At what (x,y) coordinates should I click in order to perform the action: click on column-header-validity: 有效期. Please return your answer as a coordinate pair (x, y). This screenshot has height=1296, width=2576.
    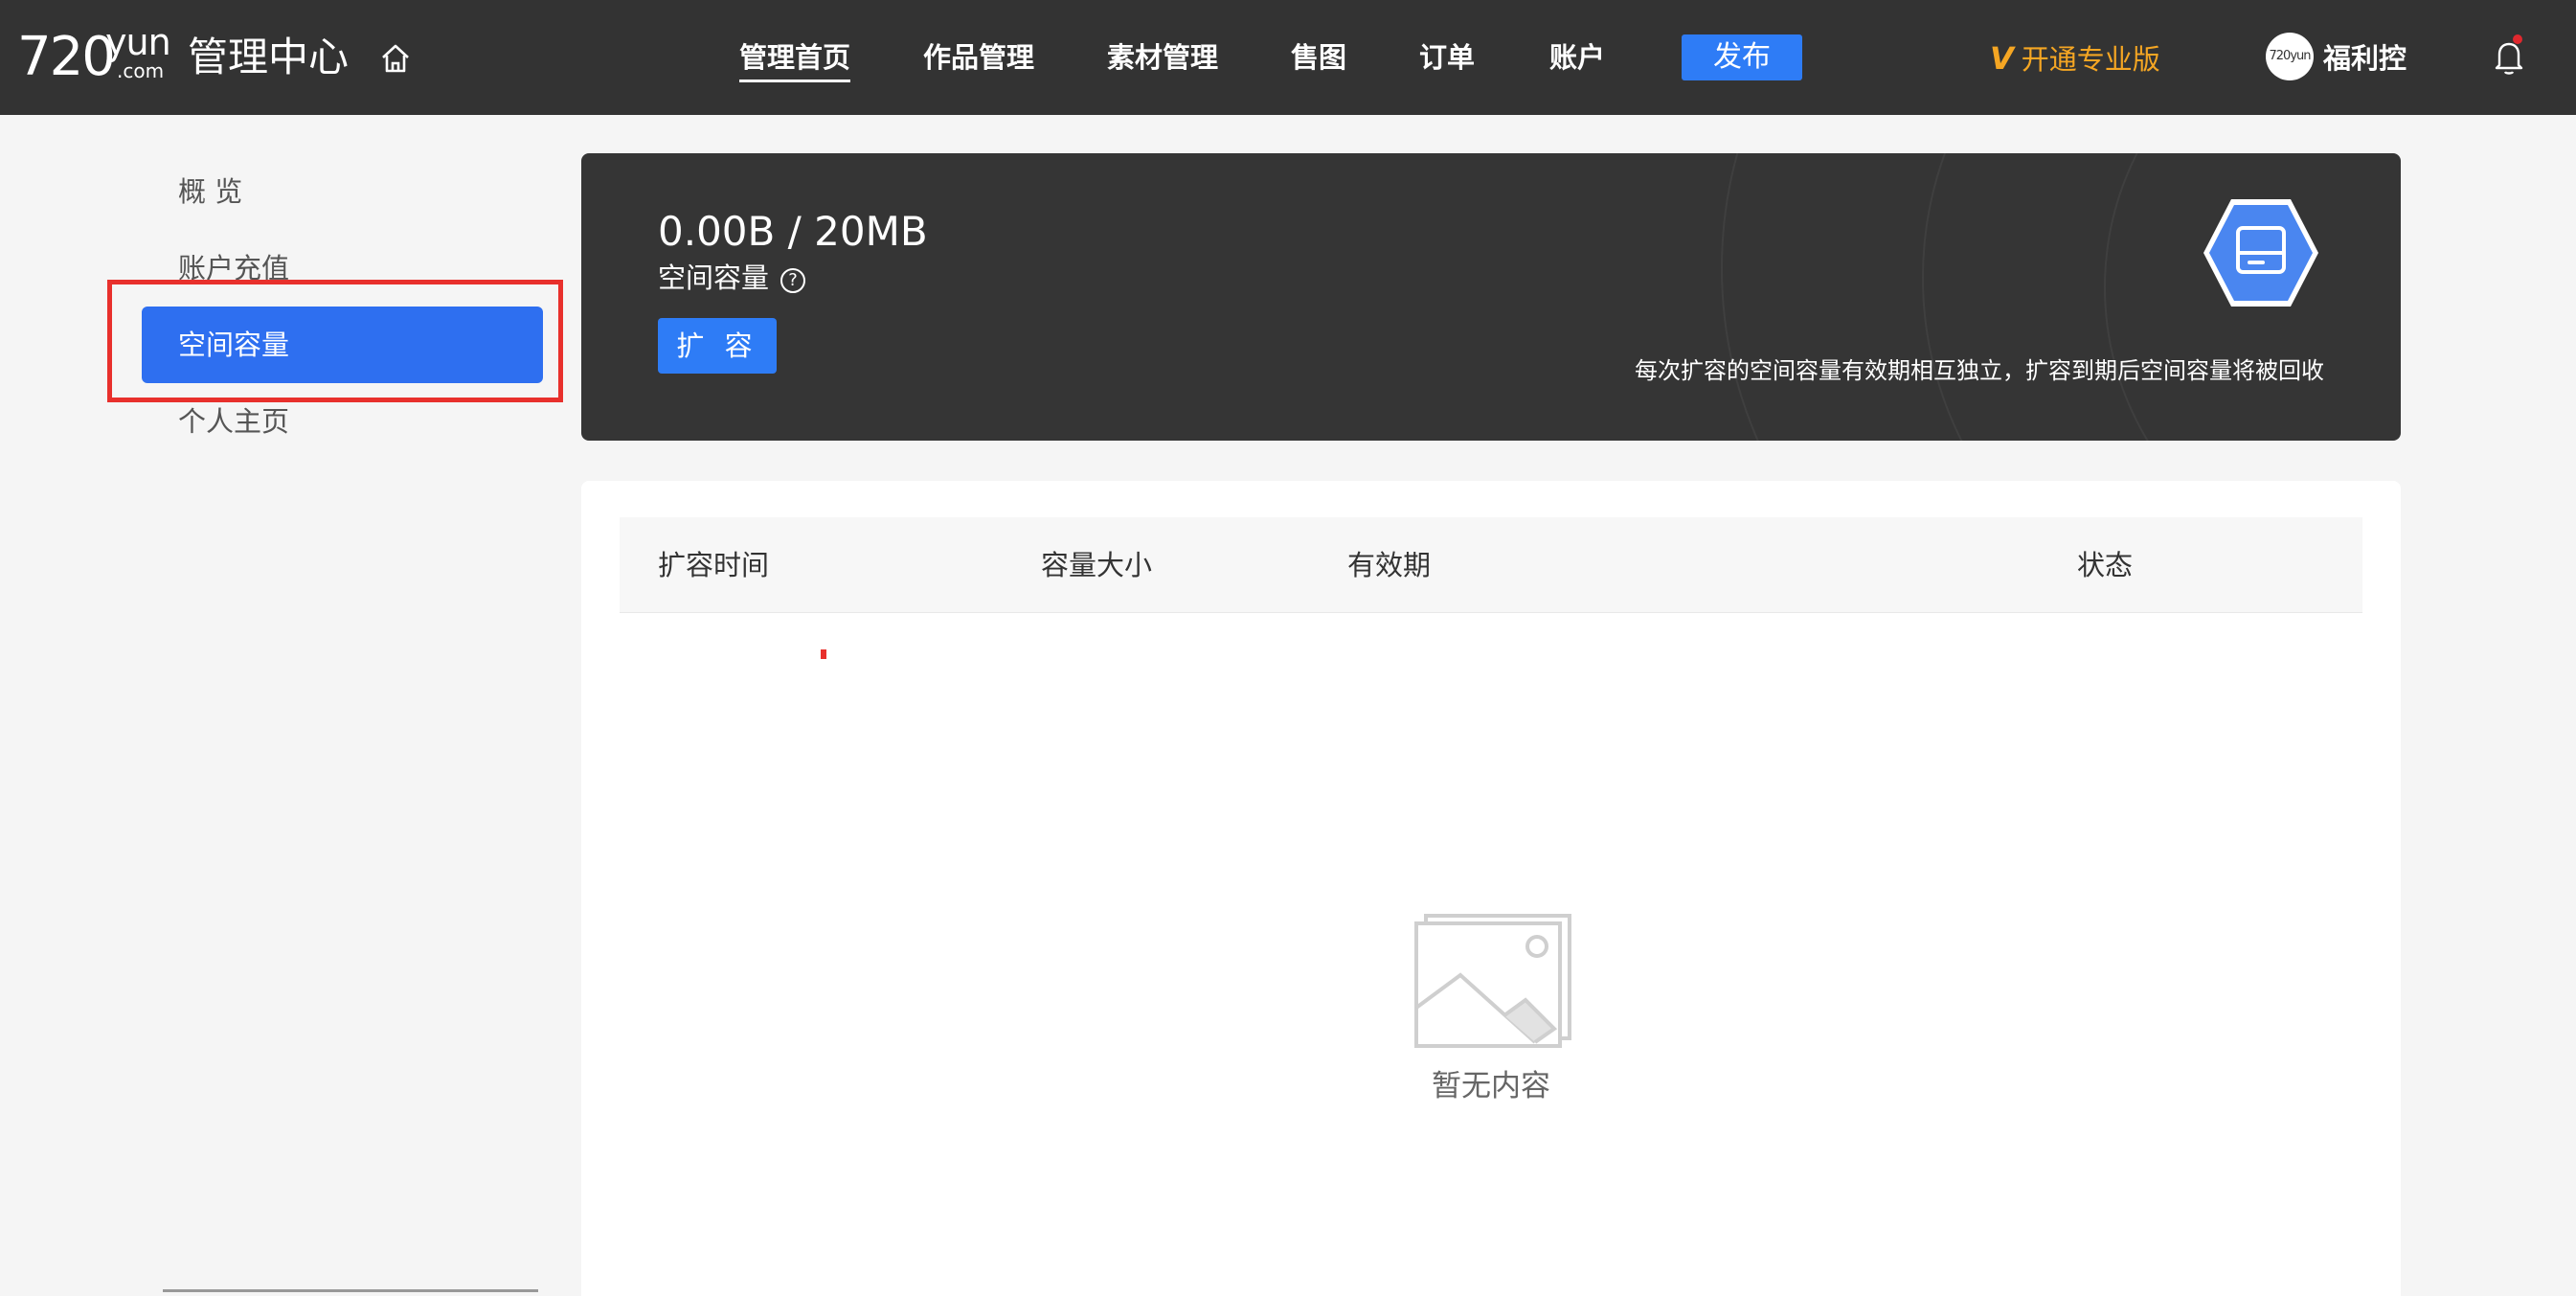
    Looking at the image, I should click on (1389, 565).